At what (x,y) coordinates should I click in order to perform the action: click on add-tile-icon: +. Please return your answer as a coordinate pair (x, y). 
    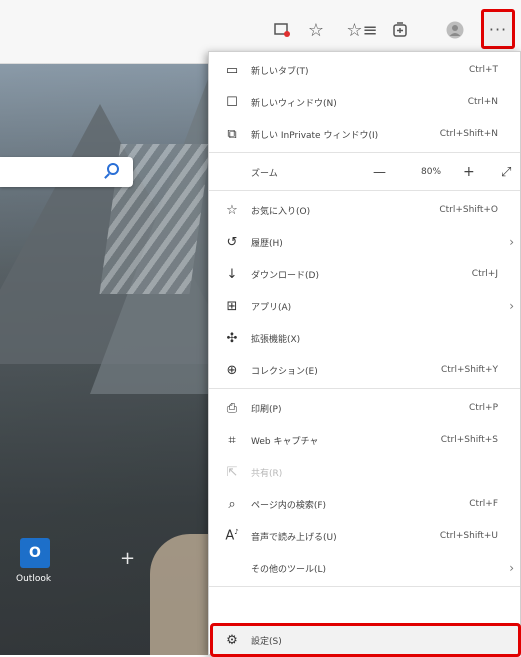
    Looking at the image, I should click on (127, 558).